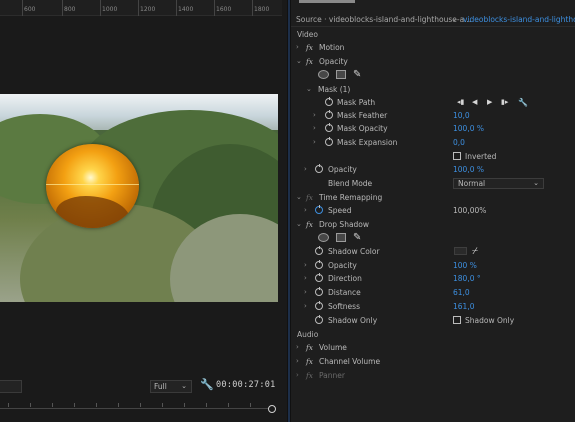 The height and width of the screenshot is (422, 575). What do you see at coordinates (11, 386) in the screenshot?
I see `zoom-dropdown` at bounding box center [11, 386].